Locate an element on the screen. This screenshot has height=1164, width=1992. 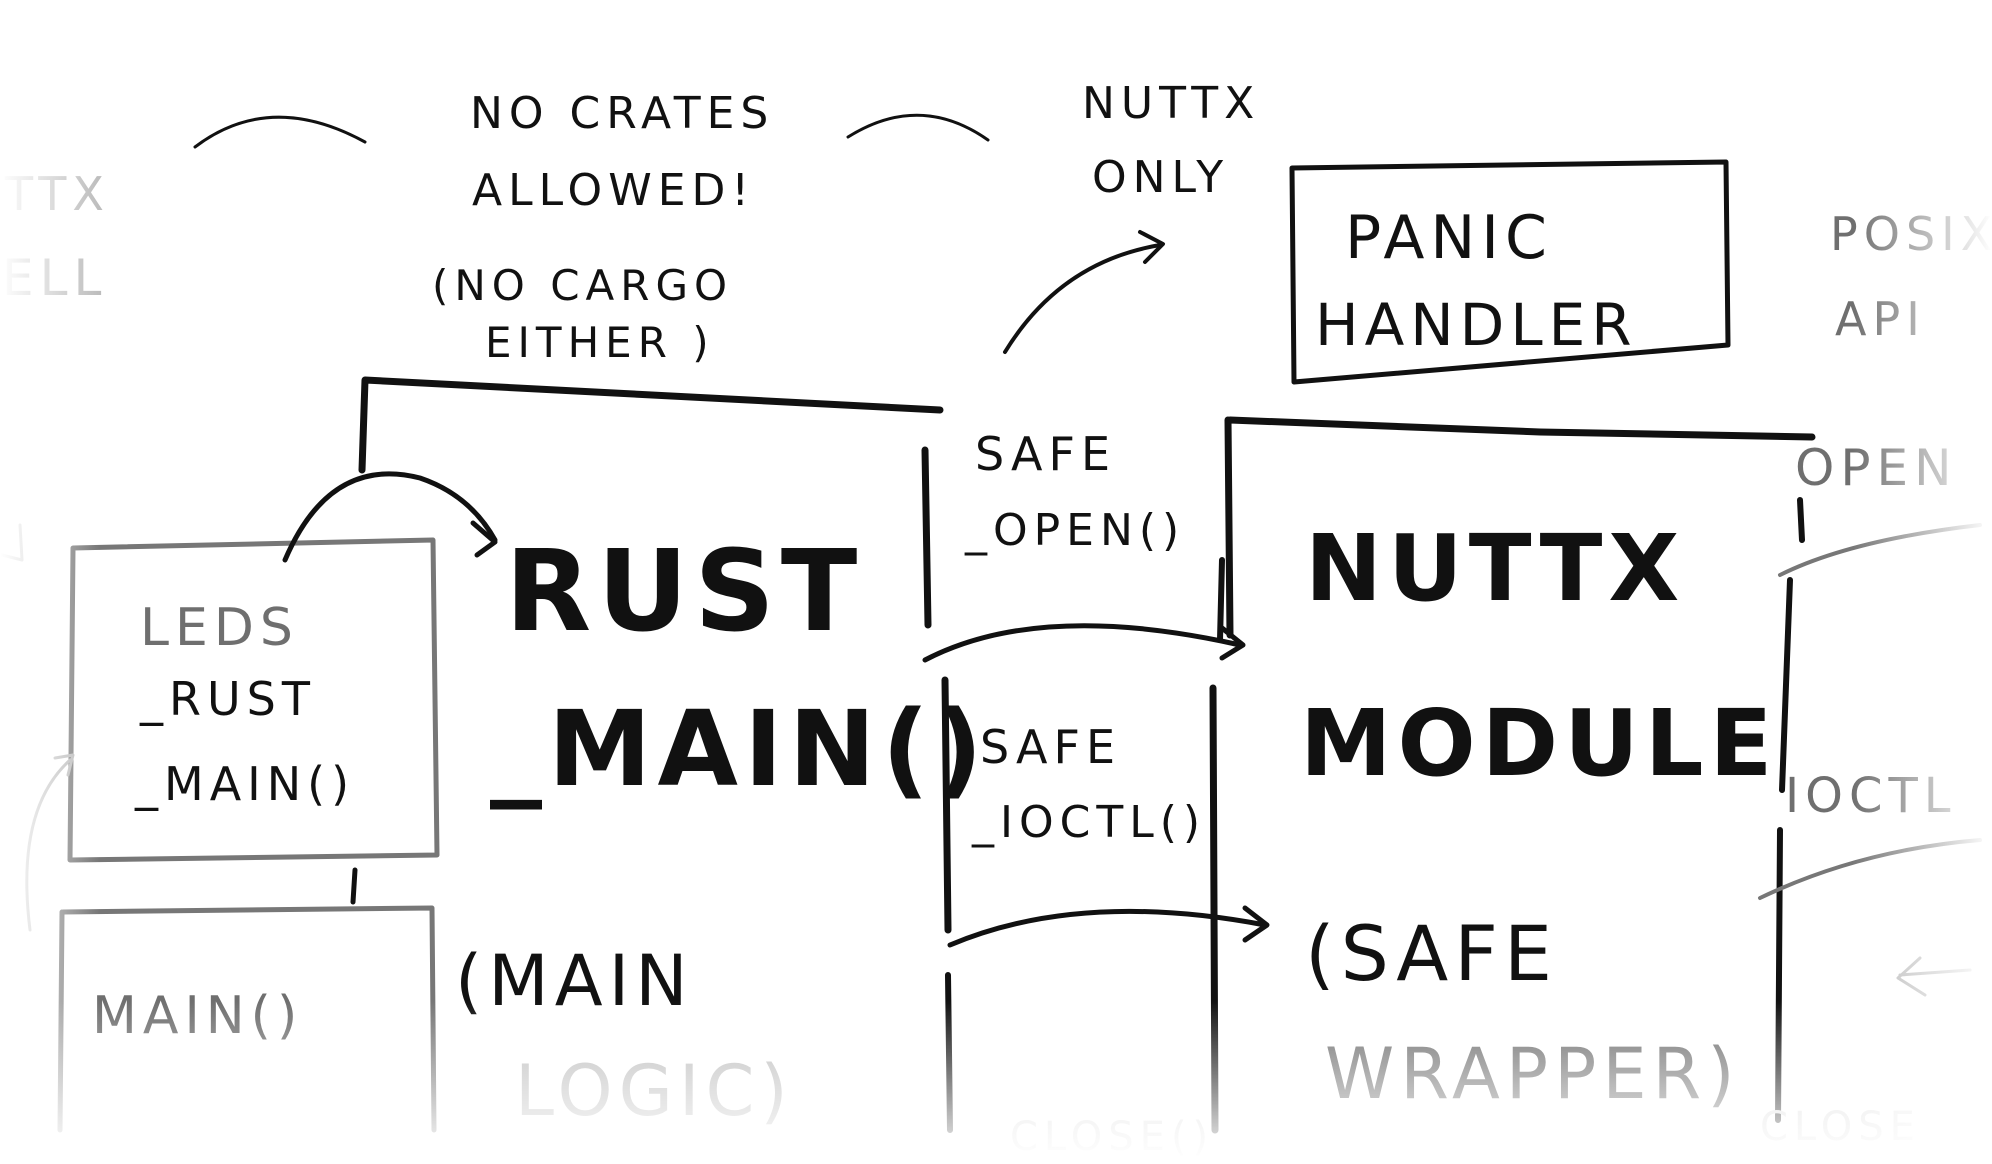
edge-ioctl-label: IOCTL is located at coordinates (1871, 796).